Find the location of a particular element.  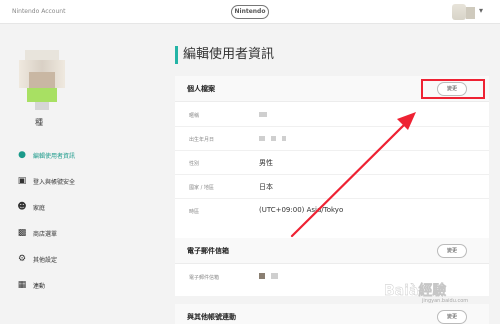

baidu-watermark: Baià經驗 jingyan.baidu.com is located at coordinates (441, 294).